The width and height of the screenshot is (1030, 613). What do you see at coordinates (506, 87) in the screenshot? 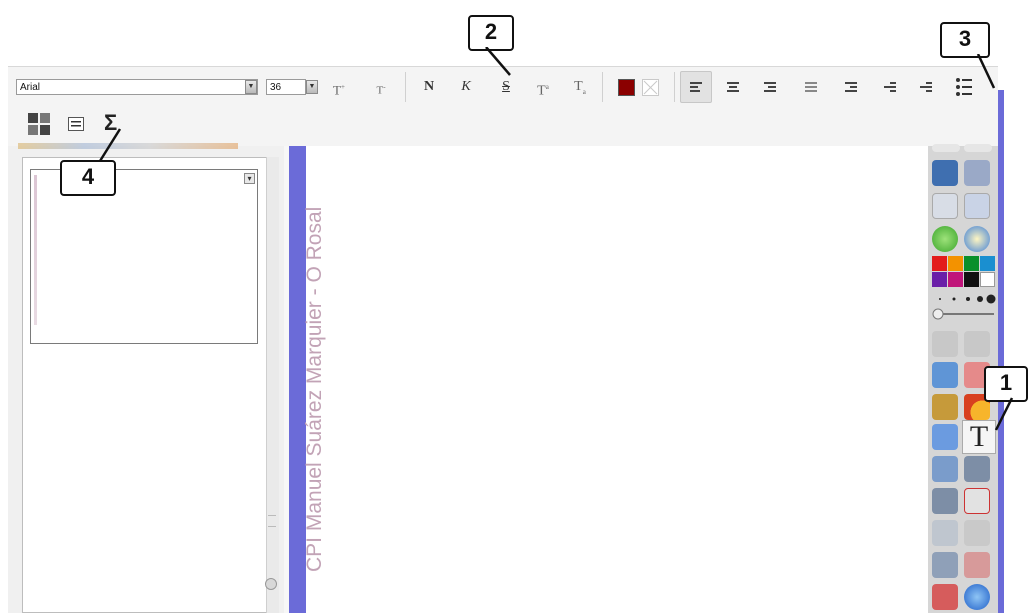
I see `strikethrough-button: S` at bounding box center [506, 87].